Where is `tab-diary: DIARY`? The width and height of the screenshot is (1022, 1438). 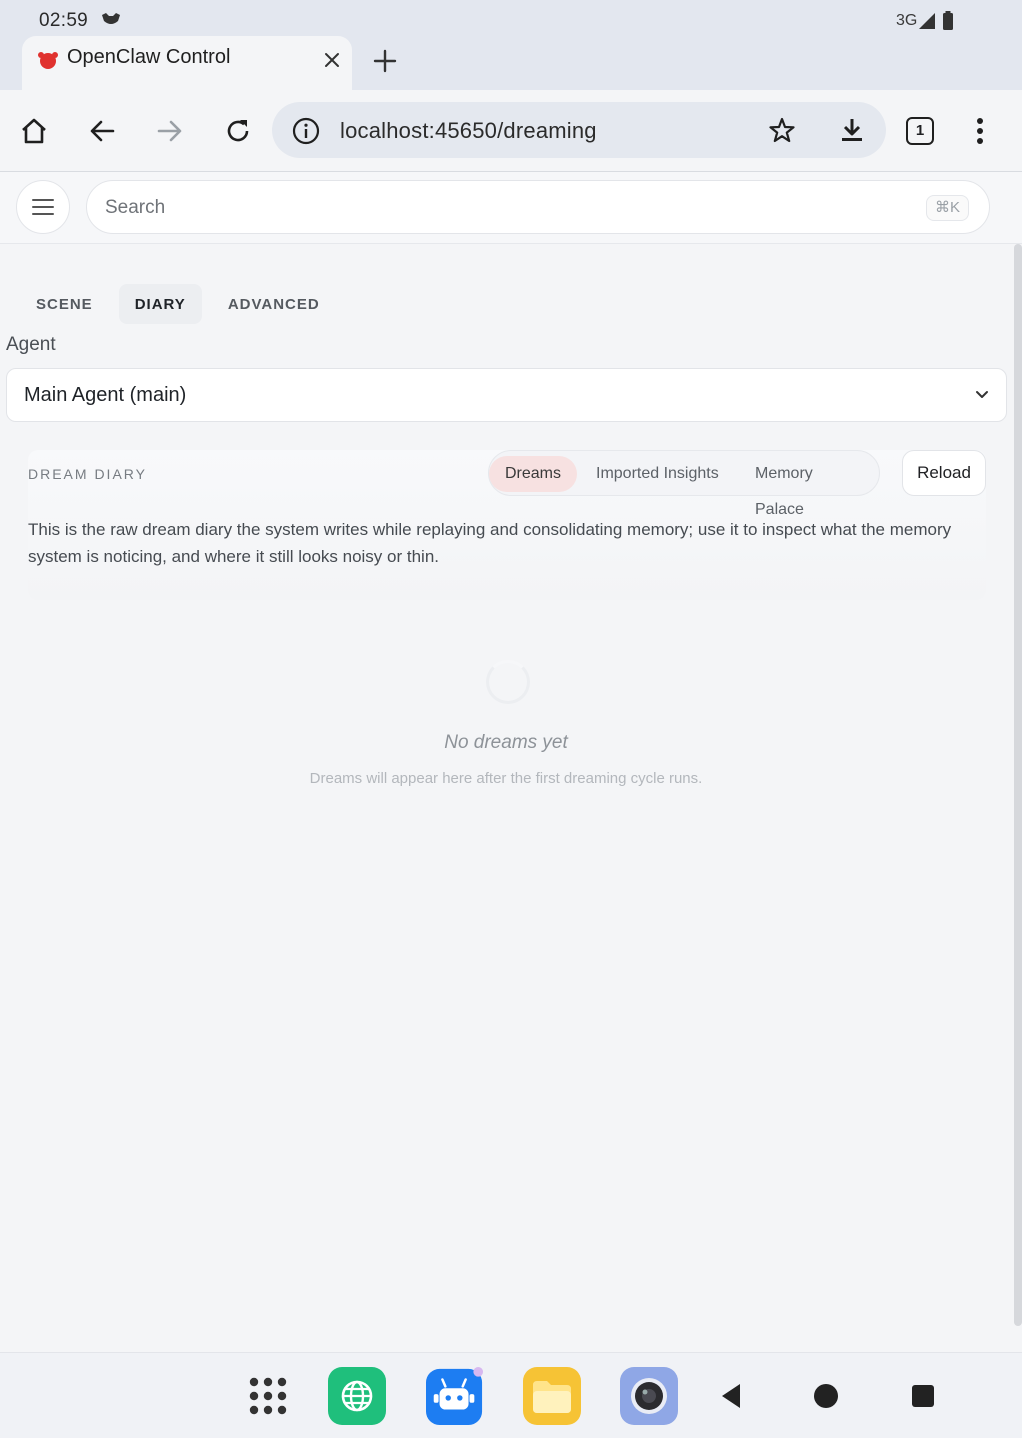 tab-diary: DIARY is located at coordinates (160, 304).